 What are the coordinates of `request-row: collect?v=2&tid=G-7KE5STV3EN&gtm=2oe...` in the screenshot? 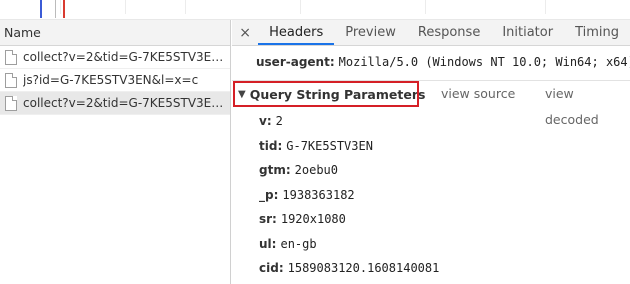 It's located at (115, 57).